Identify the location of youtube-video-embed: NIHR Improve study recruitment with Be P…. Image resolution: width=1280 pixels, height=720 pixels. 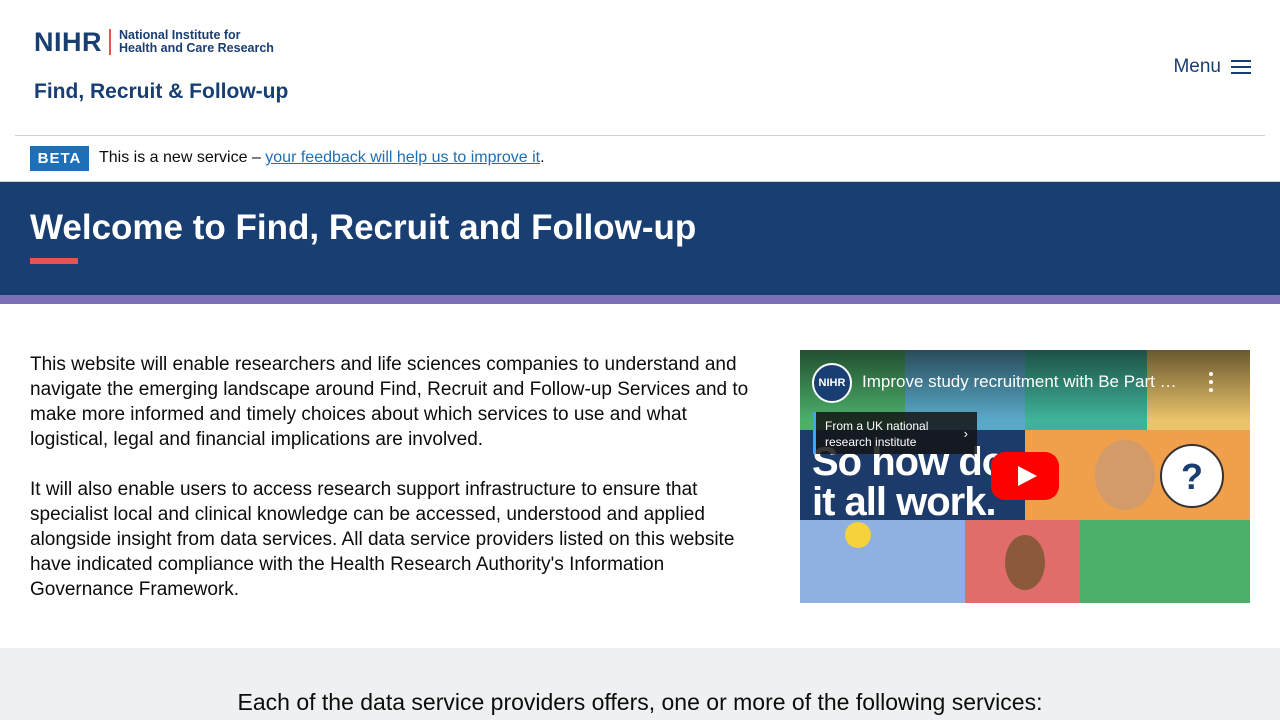
(1025, 476).